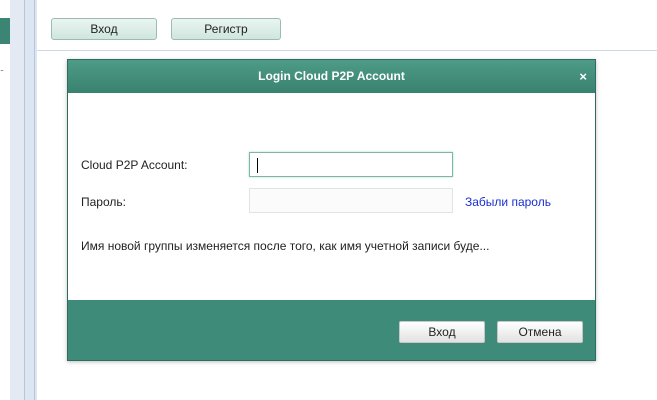  I want to click on account-input, so click(351, 164).